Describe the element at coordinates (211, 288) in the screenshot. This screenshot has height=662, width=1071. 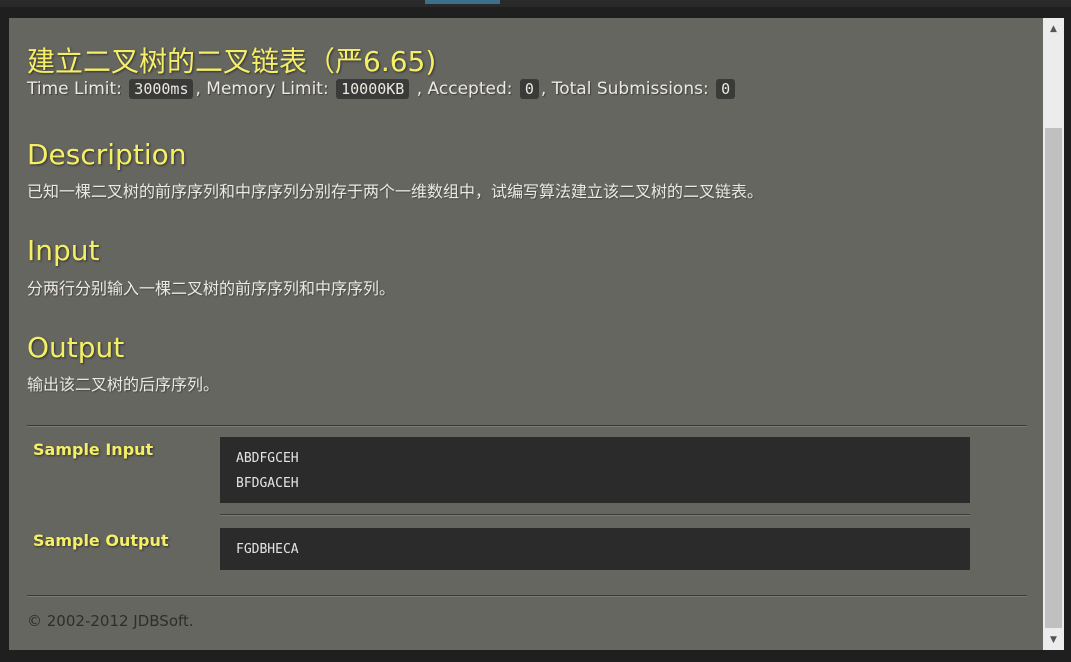
I see `input-text: 分两行分别输入一棵二叉树的前序序列和中序序列。` at that location.